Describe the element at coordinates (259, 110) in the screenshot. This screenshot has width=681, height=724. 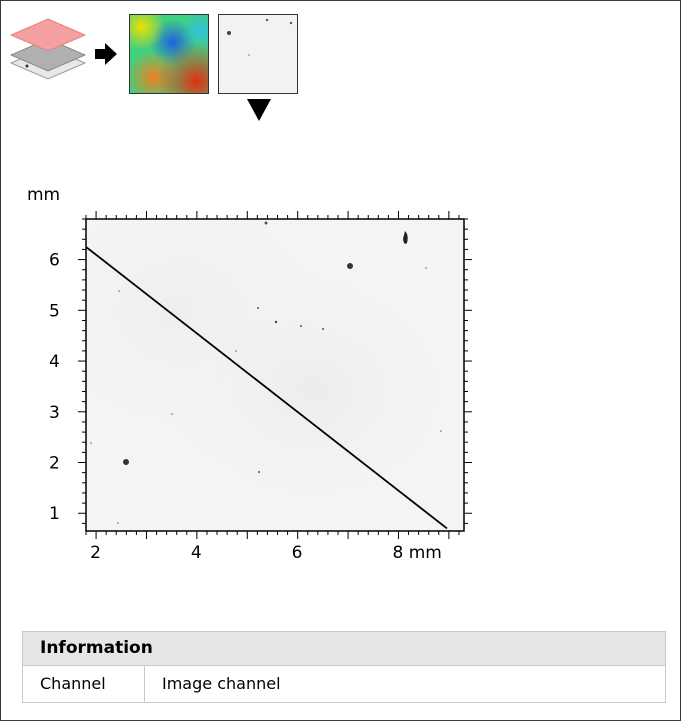
I see `arrow-down-icon` at that location.